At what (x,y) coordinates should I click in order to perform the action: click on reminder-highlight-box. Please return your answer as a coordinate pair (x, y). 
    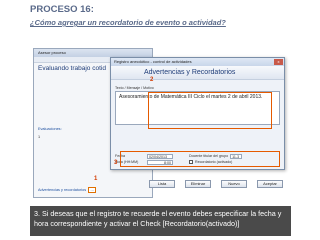
    Looking at the image, I should click on (200, 159).